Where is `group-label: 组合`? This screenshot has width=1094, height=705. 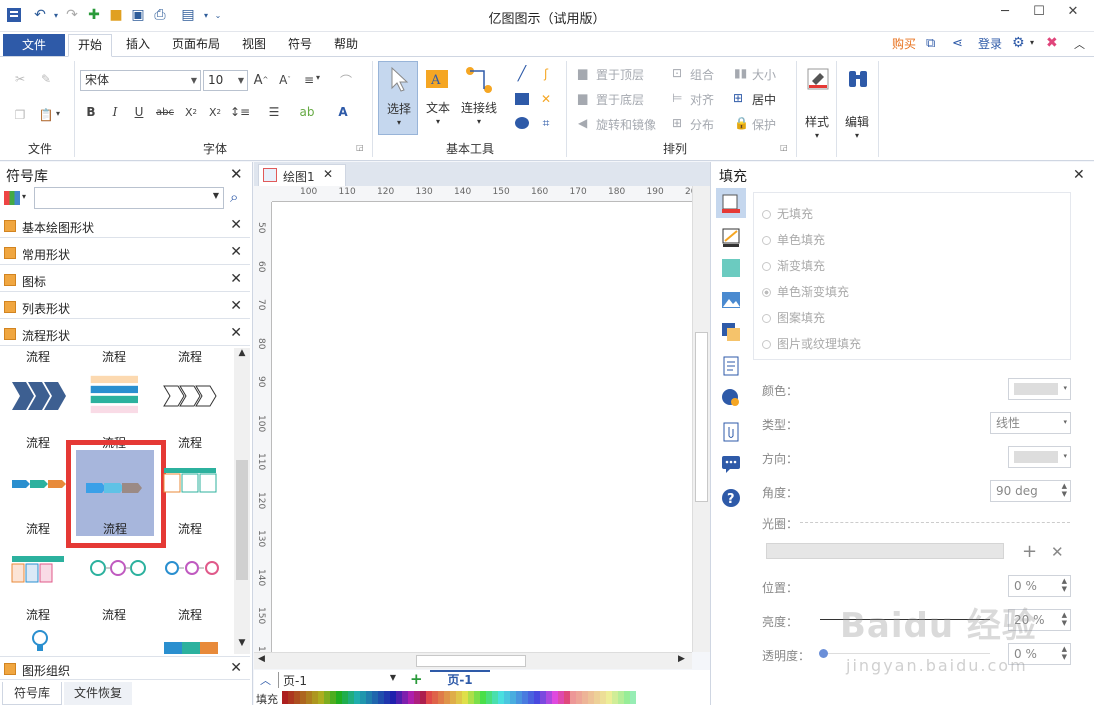
group-label: 组合 is located at coordinates (702, 74).